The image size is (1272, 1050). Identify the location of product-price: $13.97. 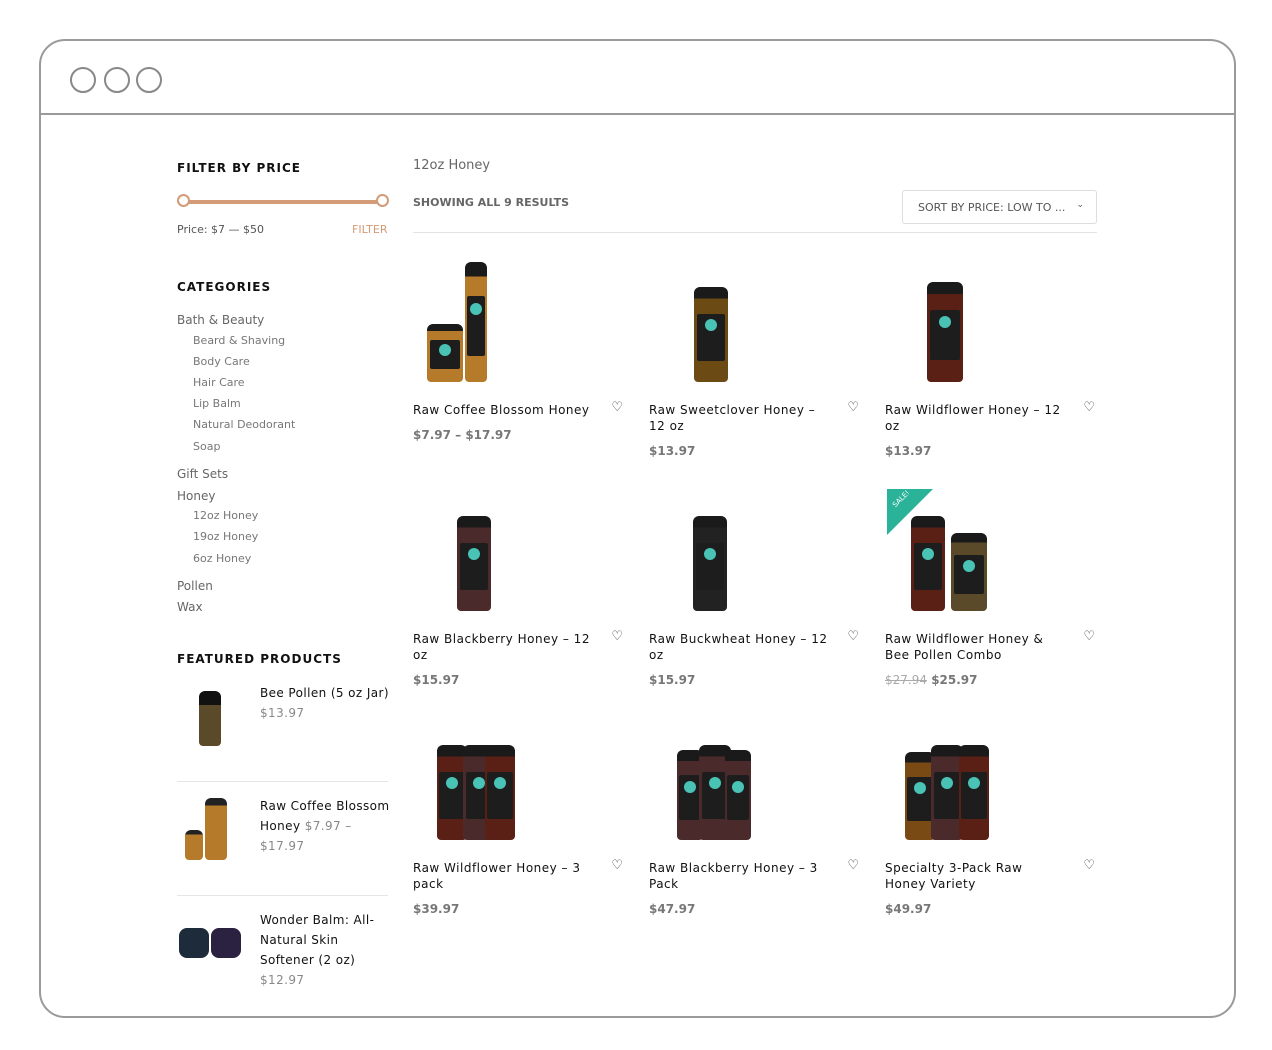
(759, 451).